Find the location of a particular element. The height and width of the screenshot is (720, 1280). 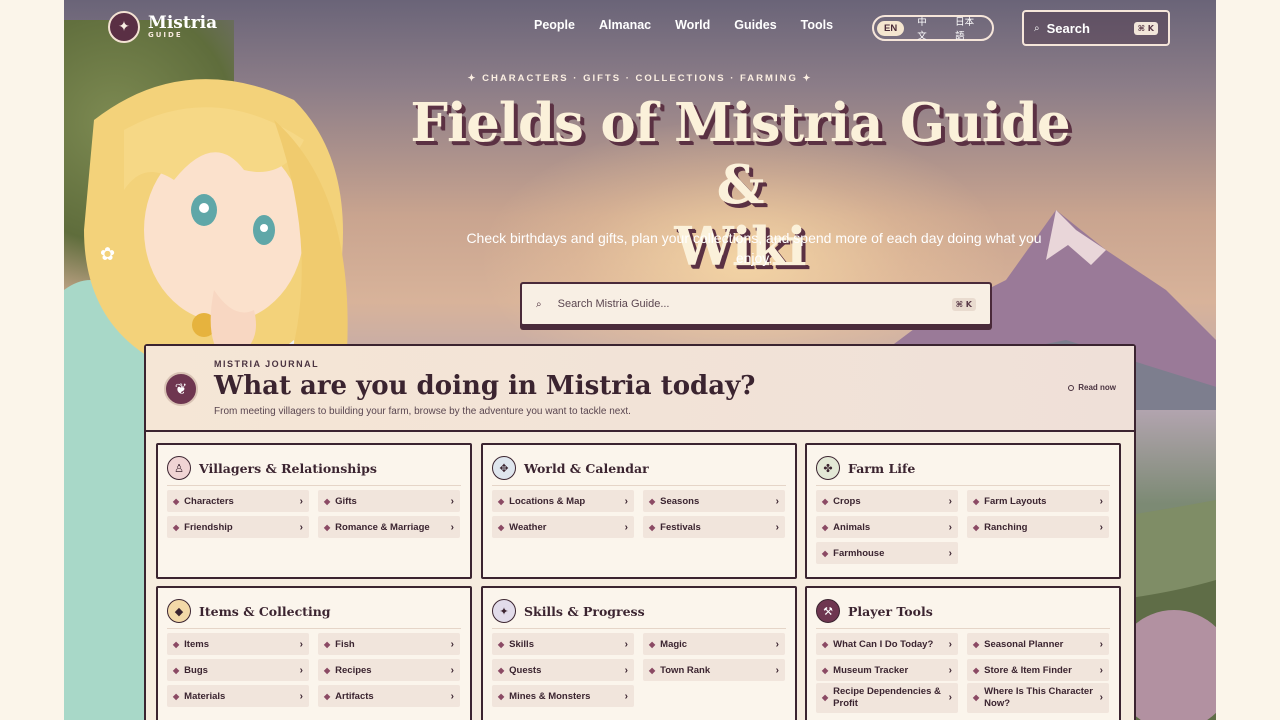

card-title: World & Calendar is located at coordinates (586, 468).